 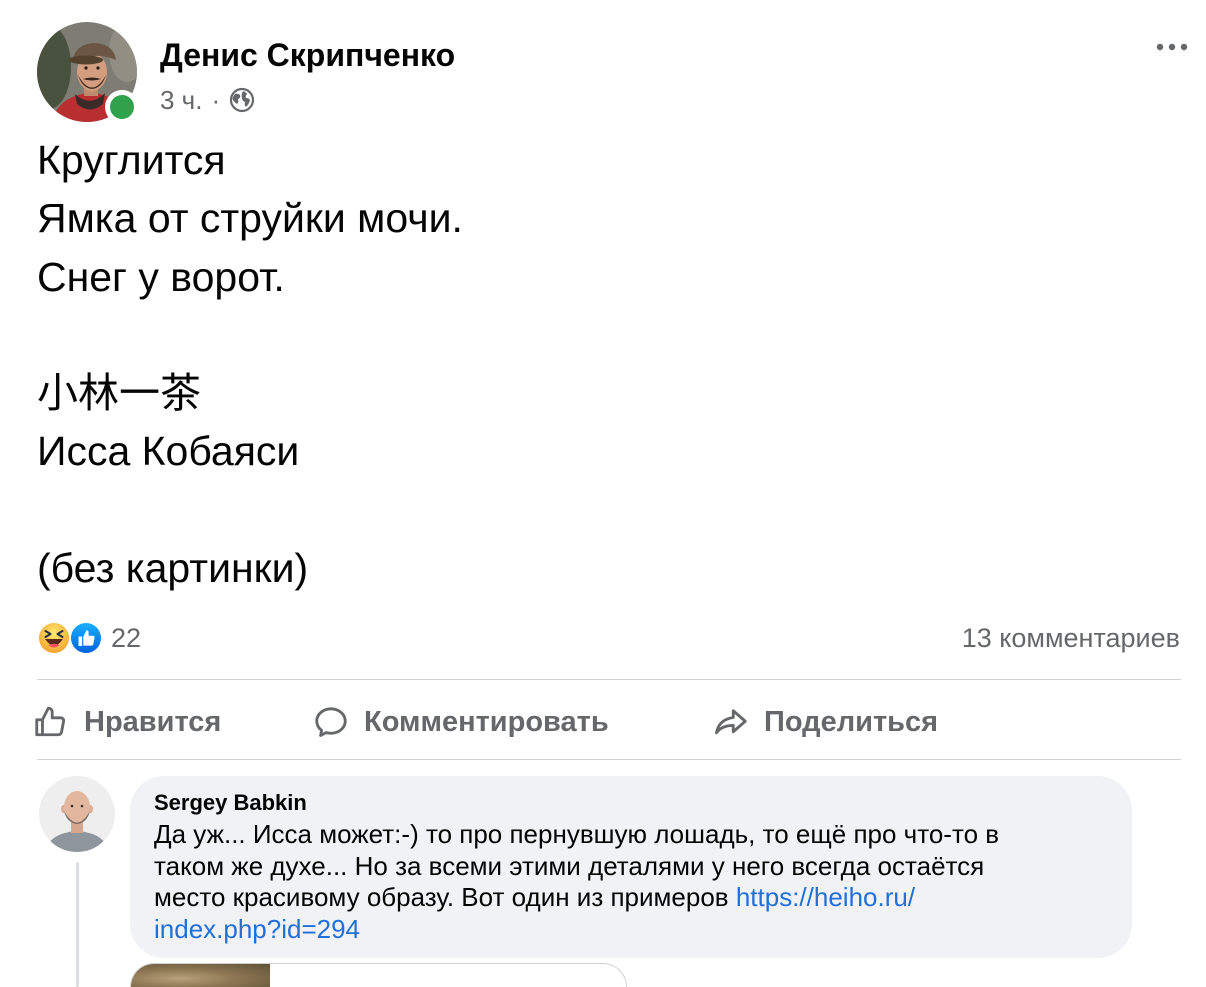 What do you see at coordinates (486, 722) in the screenshot?
I see `comment-button-label: Комментировать` at bounding box center [486, 722].